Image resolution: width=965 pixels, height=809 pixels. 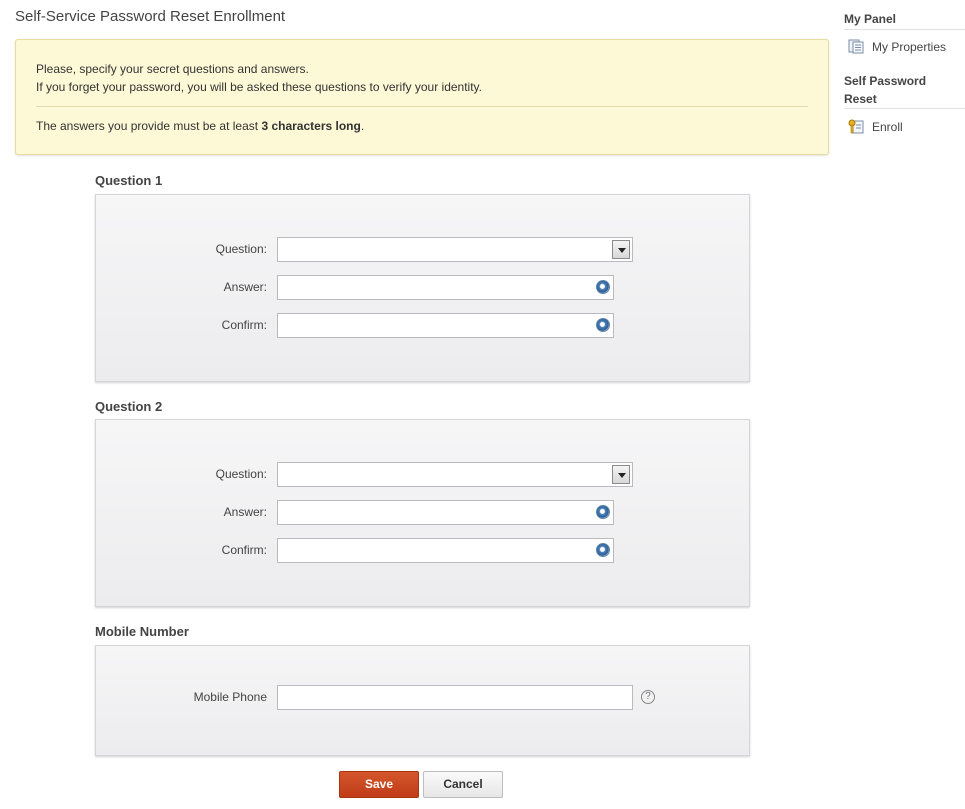 What do you see at coordinates (129, 406) in the screenshot?
I see `question-2-title: Question 2` at bounding box center [129, 406].